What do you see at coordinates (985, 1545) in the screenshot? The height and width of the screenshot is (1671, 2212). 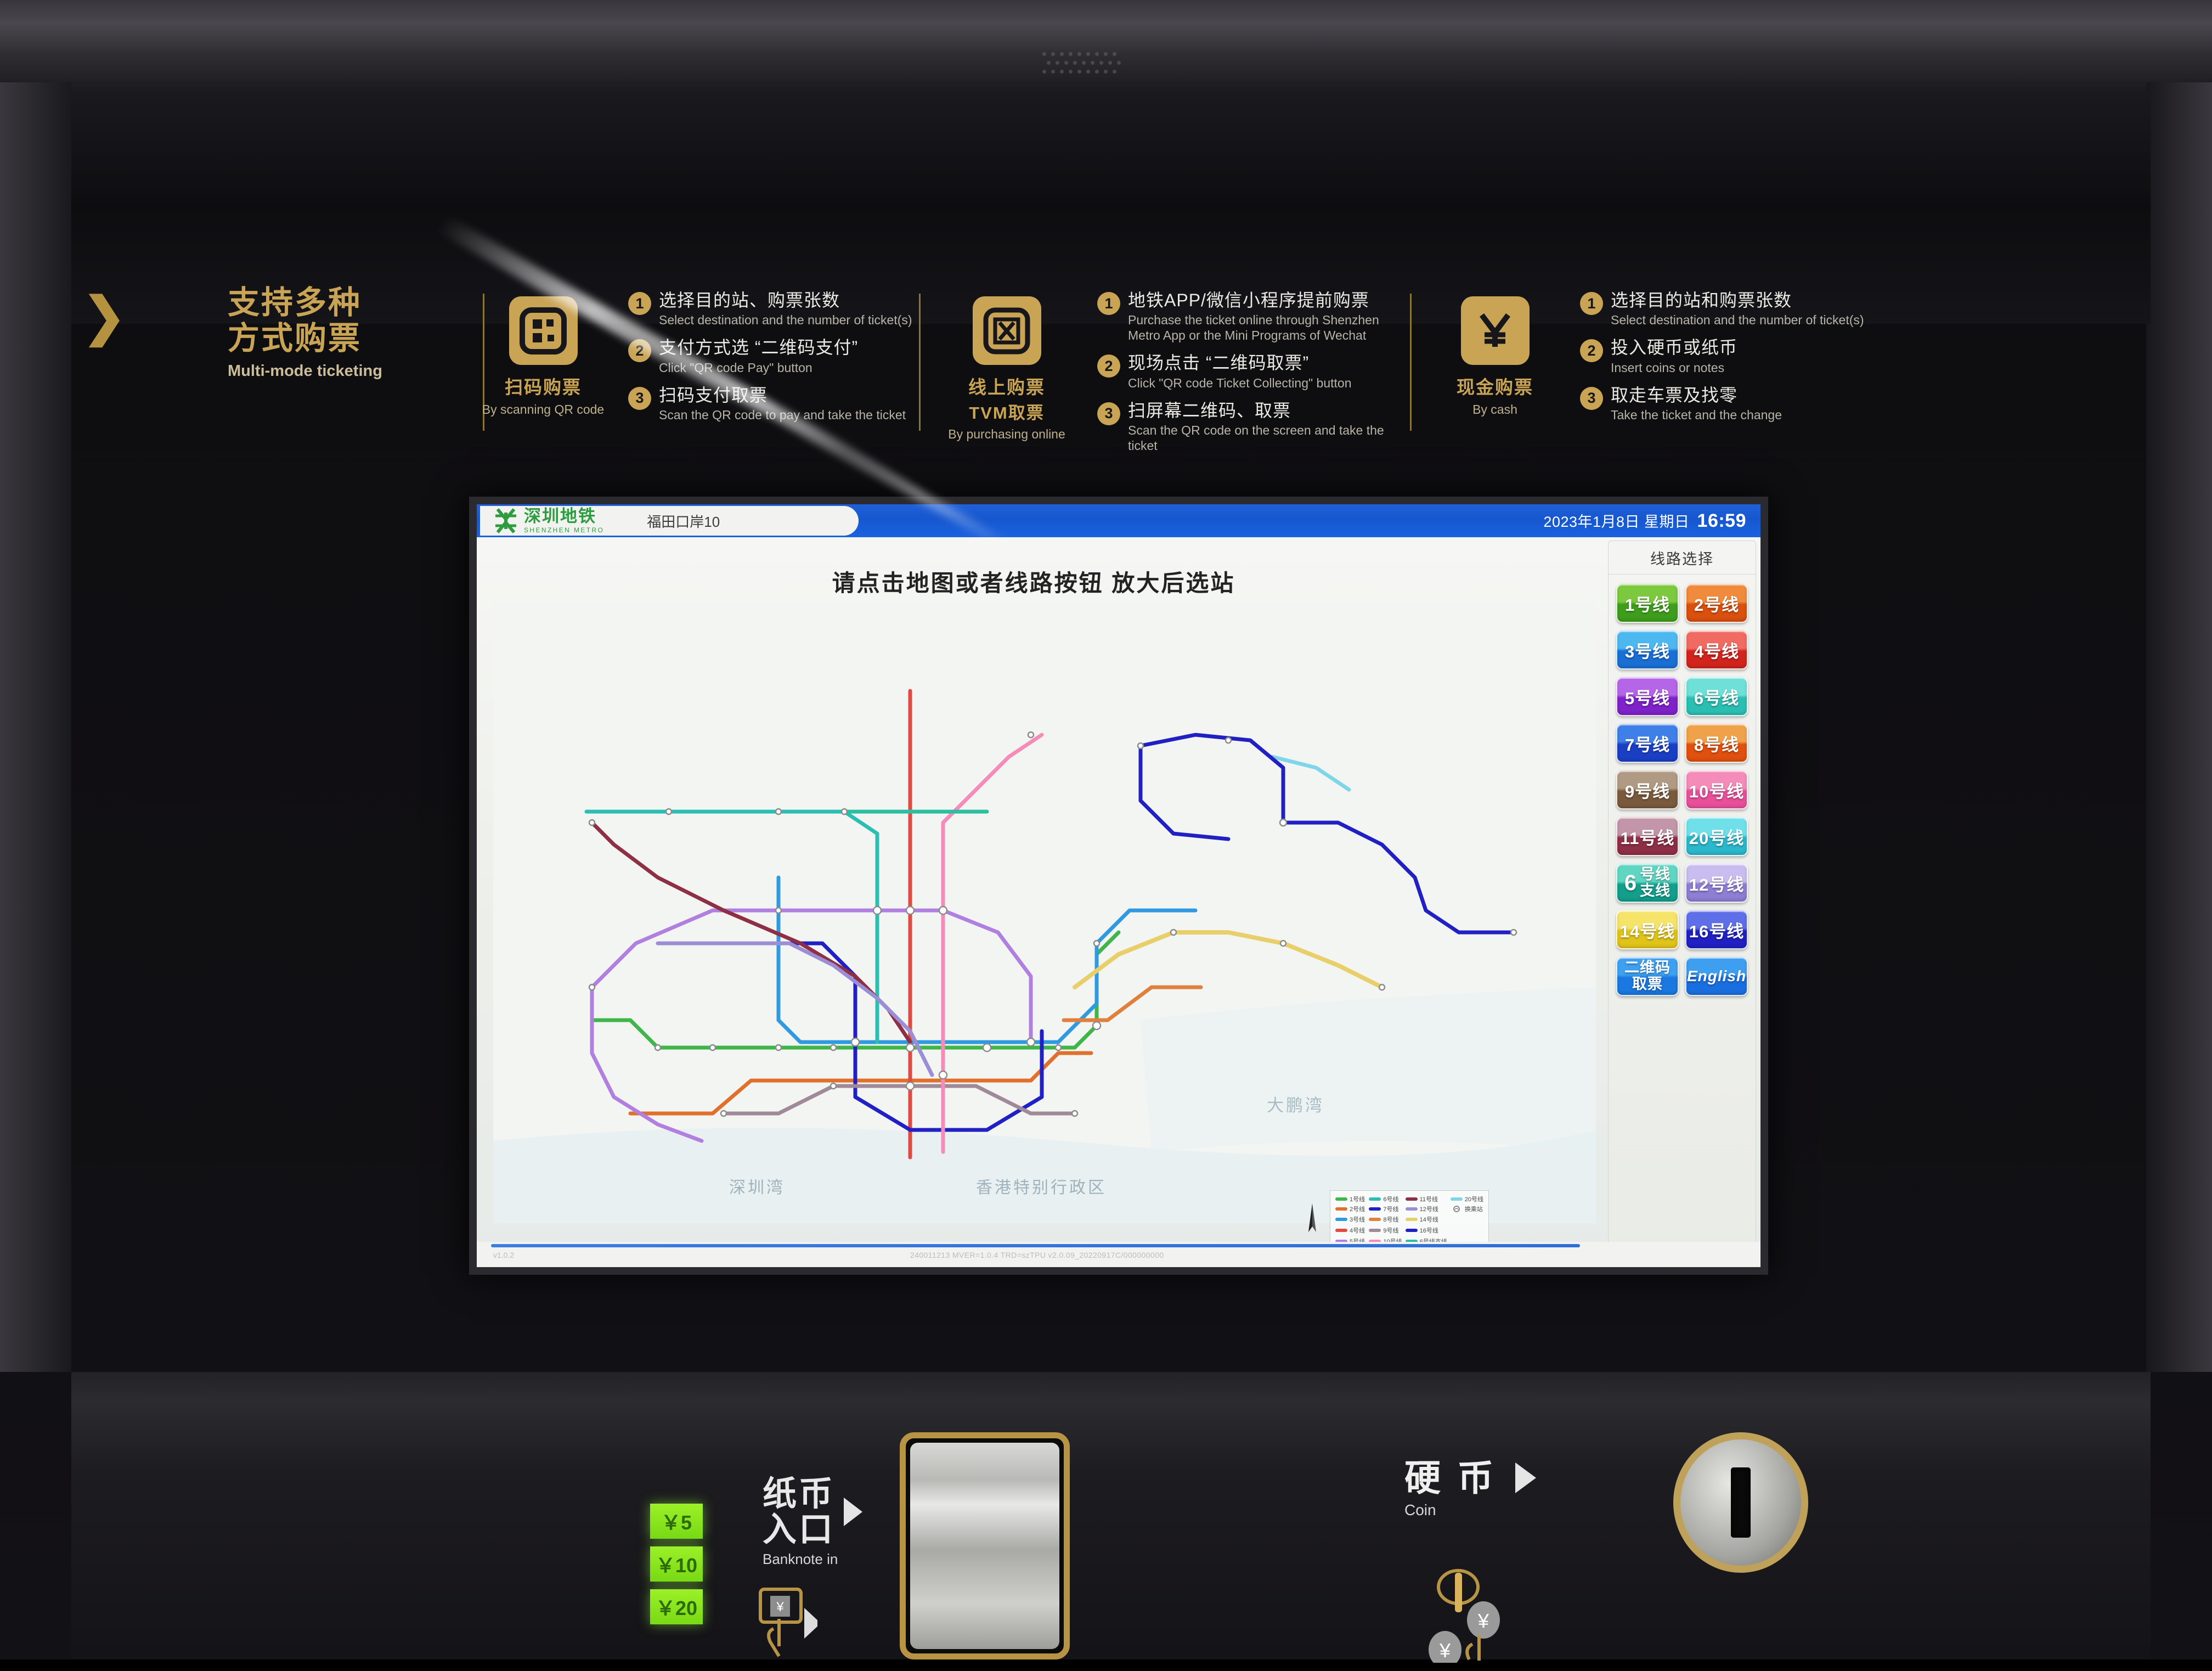 I see `banknote-slot` at bounding box center [985, 1545].